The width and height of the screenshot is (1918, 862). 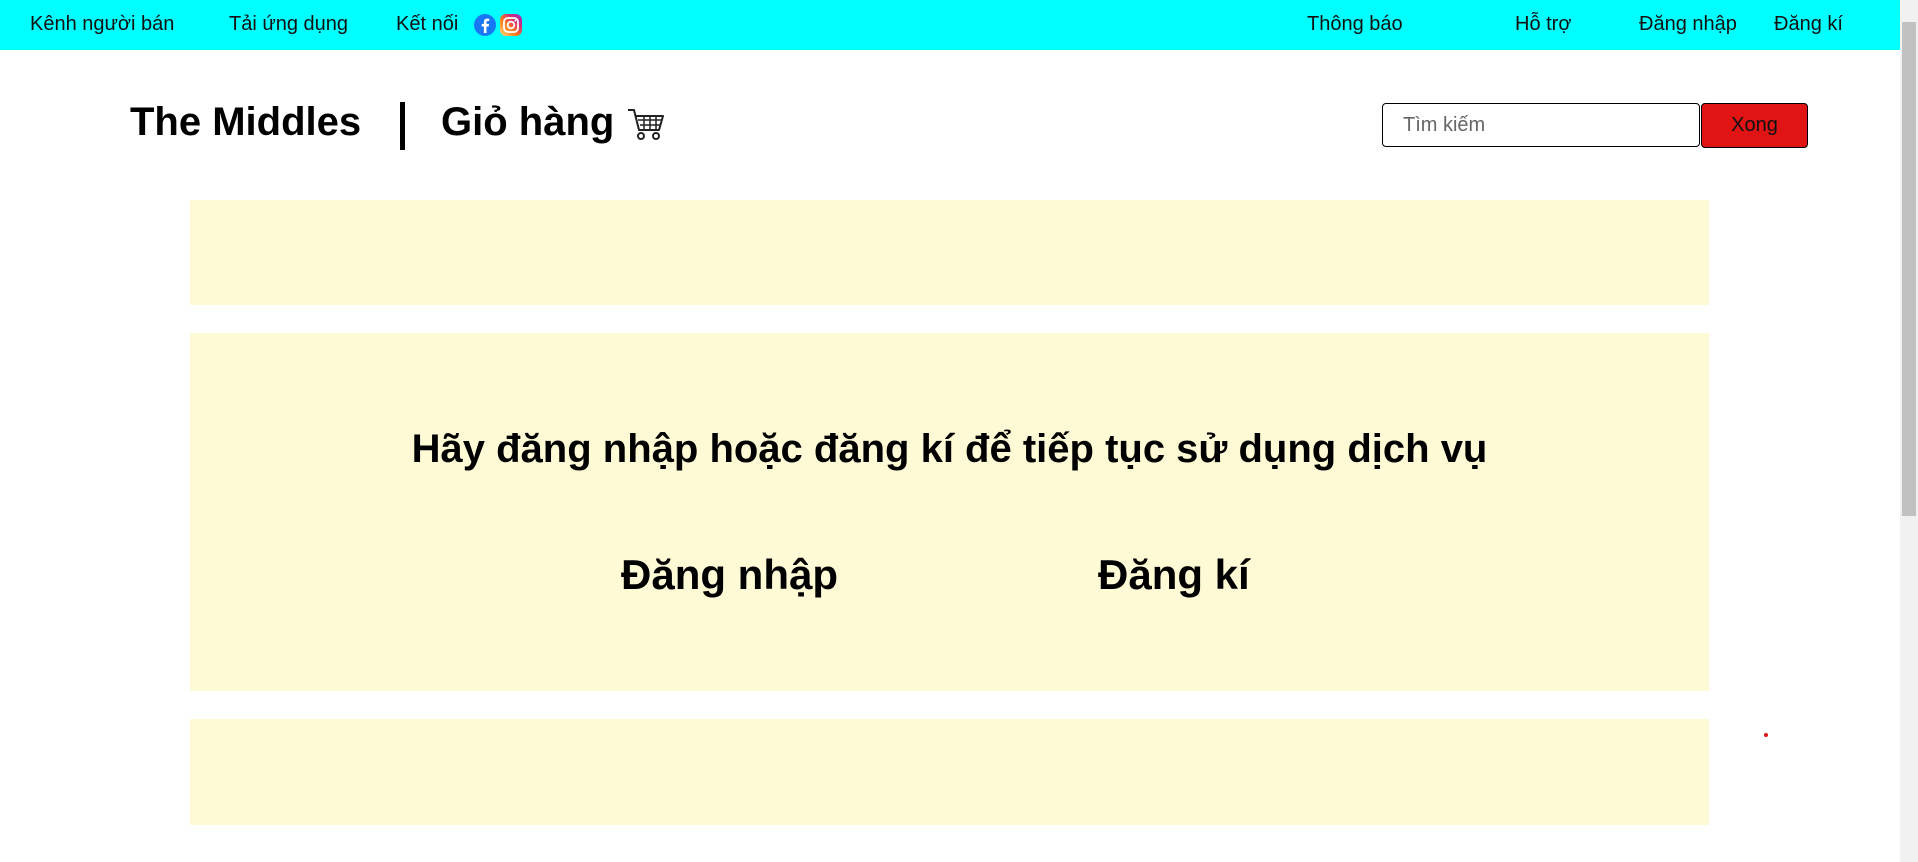 What do you see at coordinates (1688, 24) in the screenshot?
I see `login-link: Đăng nhập` at bounding box center [1688, 24].